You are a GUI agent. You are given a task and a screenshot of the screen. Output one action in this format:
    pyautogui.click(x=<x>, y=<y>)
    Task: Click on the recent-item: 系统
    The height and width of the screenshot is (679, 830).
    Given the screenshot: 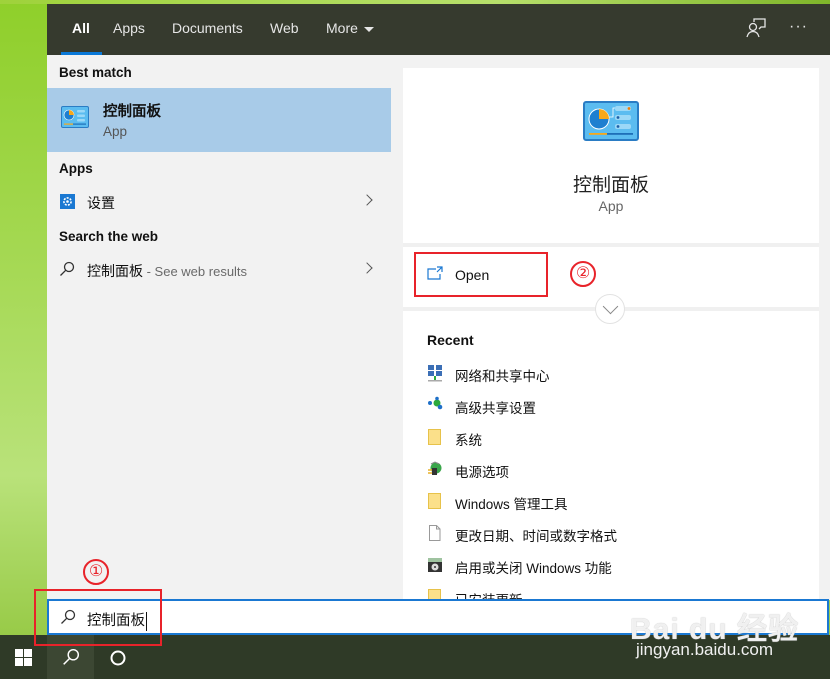 What is the action you would take?
    pyautogui.click(x=617, y=439)
    